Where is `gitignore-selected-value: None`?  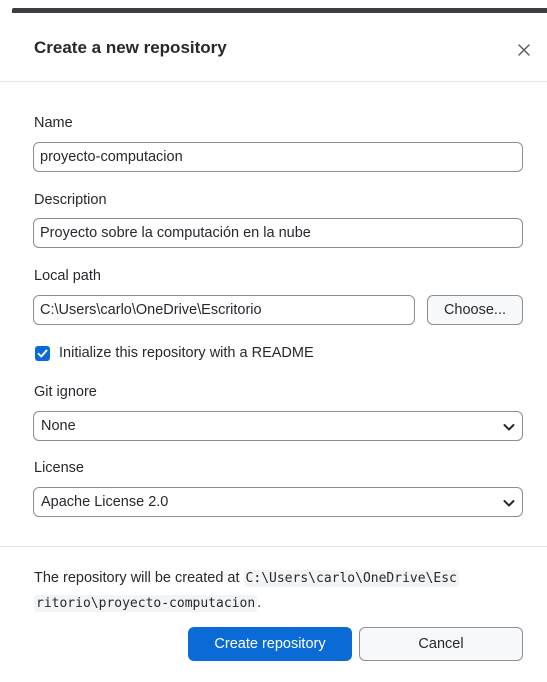 gitignore-selected-value: None is located at coordinates (58, 426).